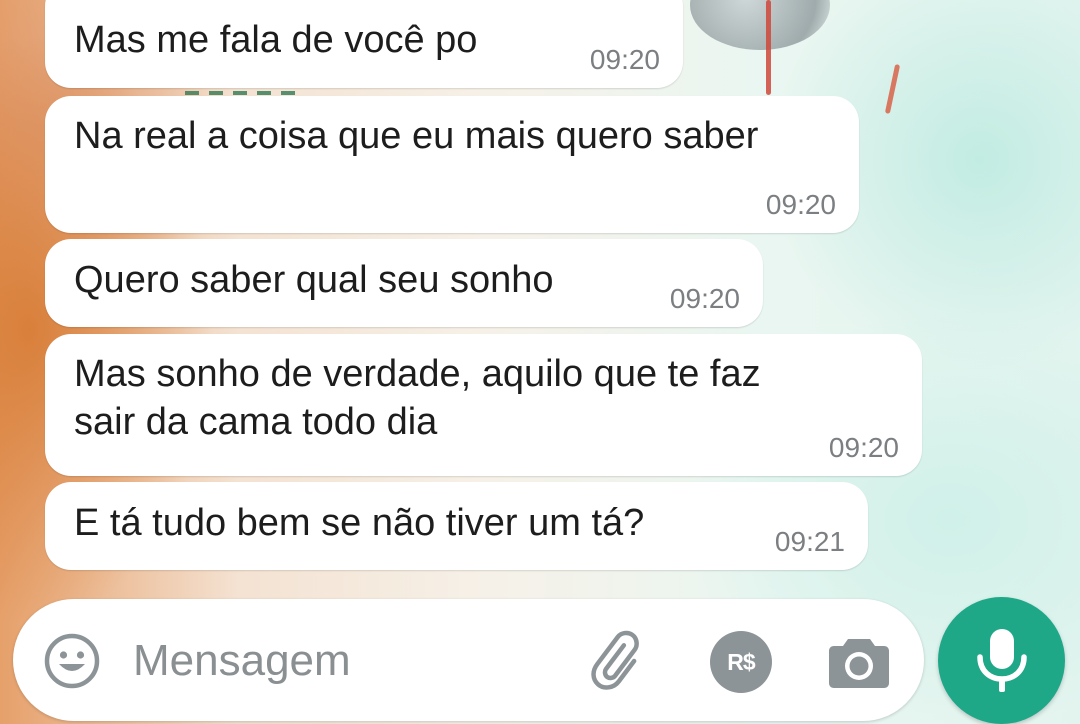 Image resolution: width=1080 pixels, height=724 pixels. I want to click on message-composer: Mensagem R$, so click(468, 660).